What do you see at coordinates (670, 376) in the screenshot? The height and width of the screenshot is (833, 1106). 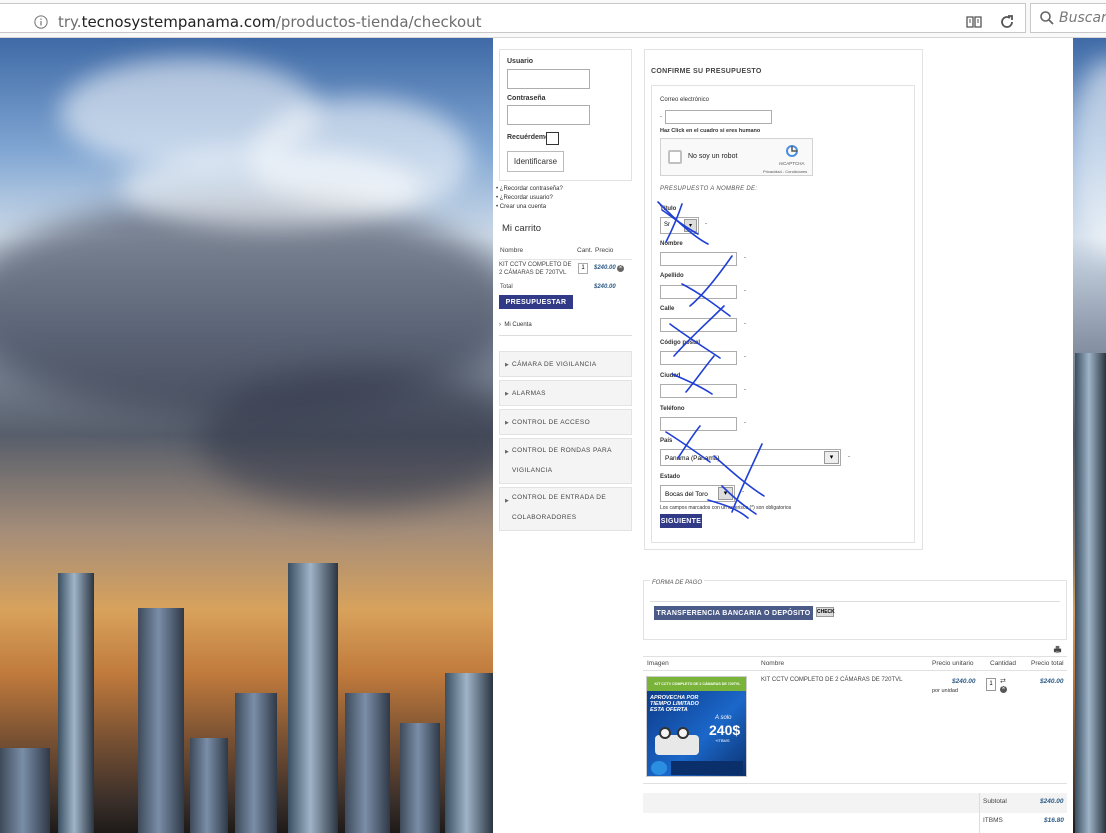 I see `city-label: Ciudad` at bounding box center [670, 376].